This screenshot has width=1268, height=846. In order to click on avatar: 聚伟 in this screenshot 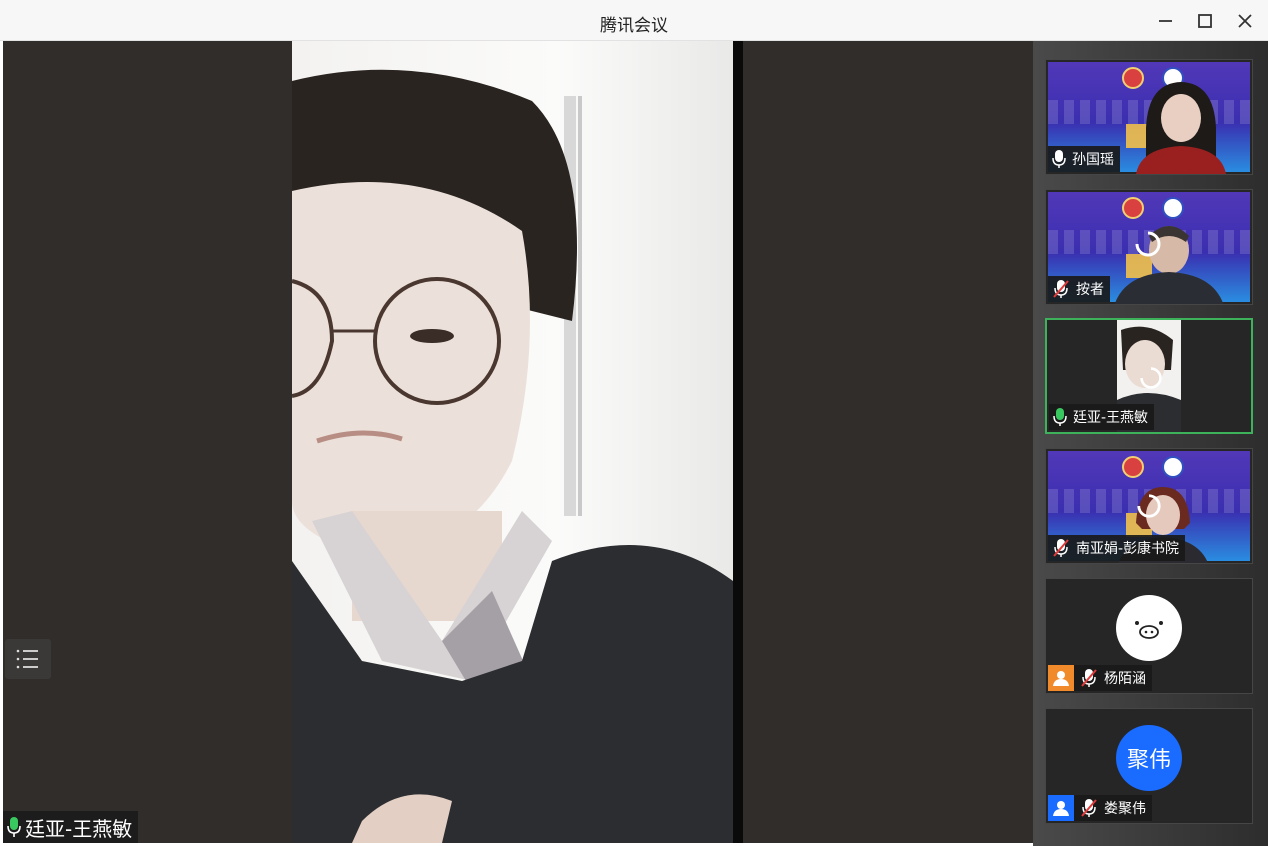, I will do `click(1149, 758)`.